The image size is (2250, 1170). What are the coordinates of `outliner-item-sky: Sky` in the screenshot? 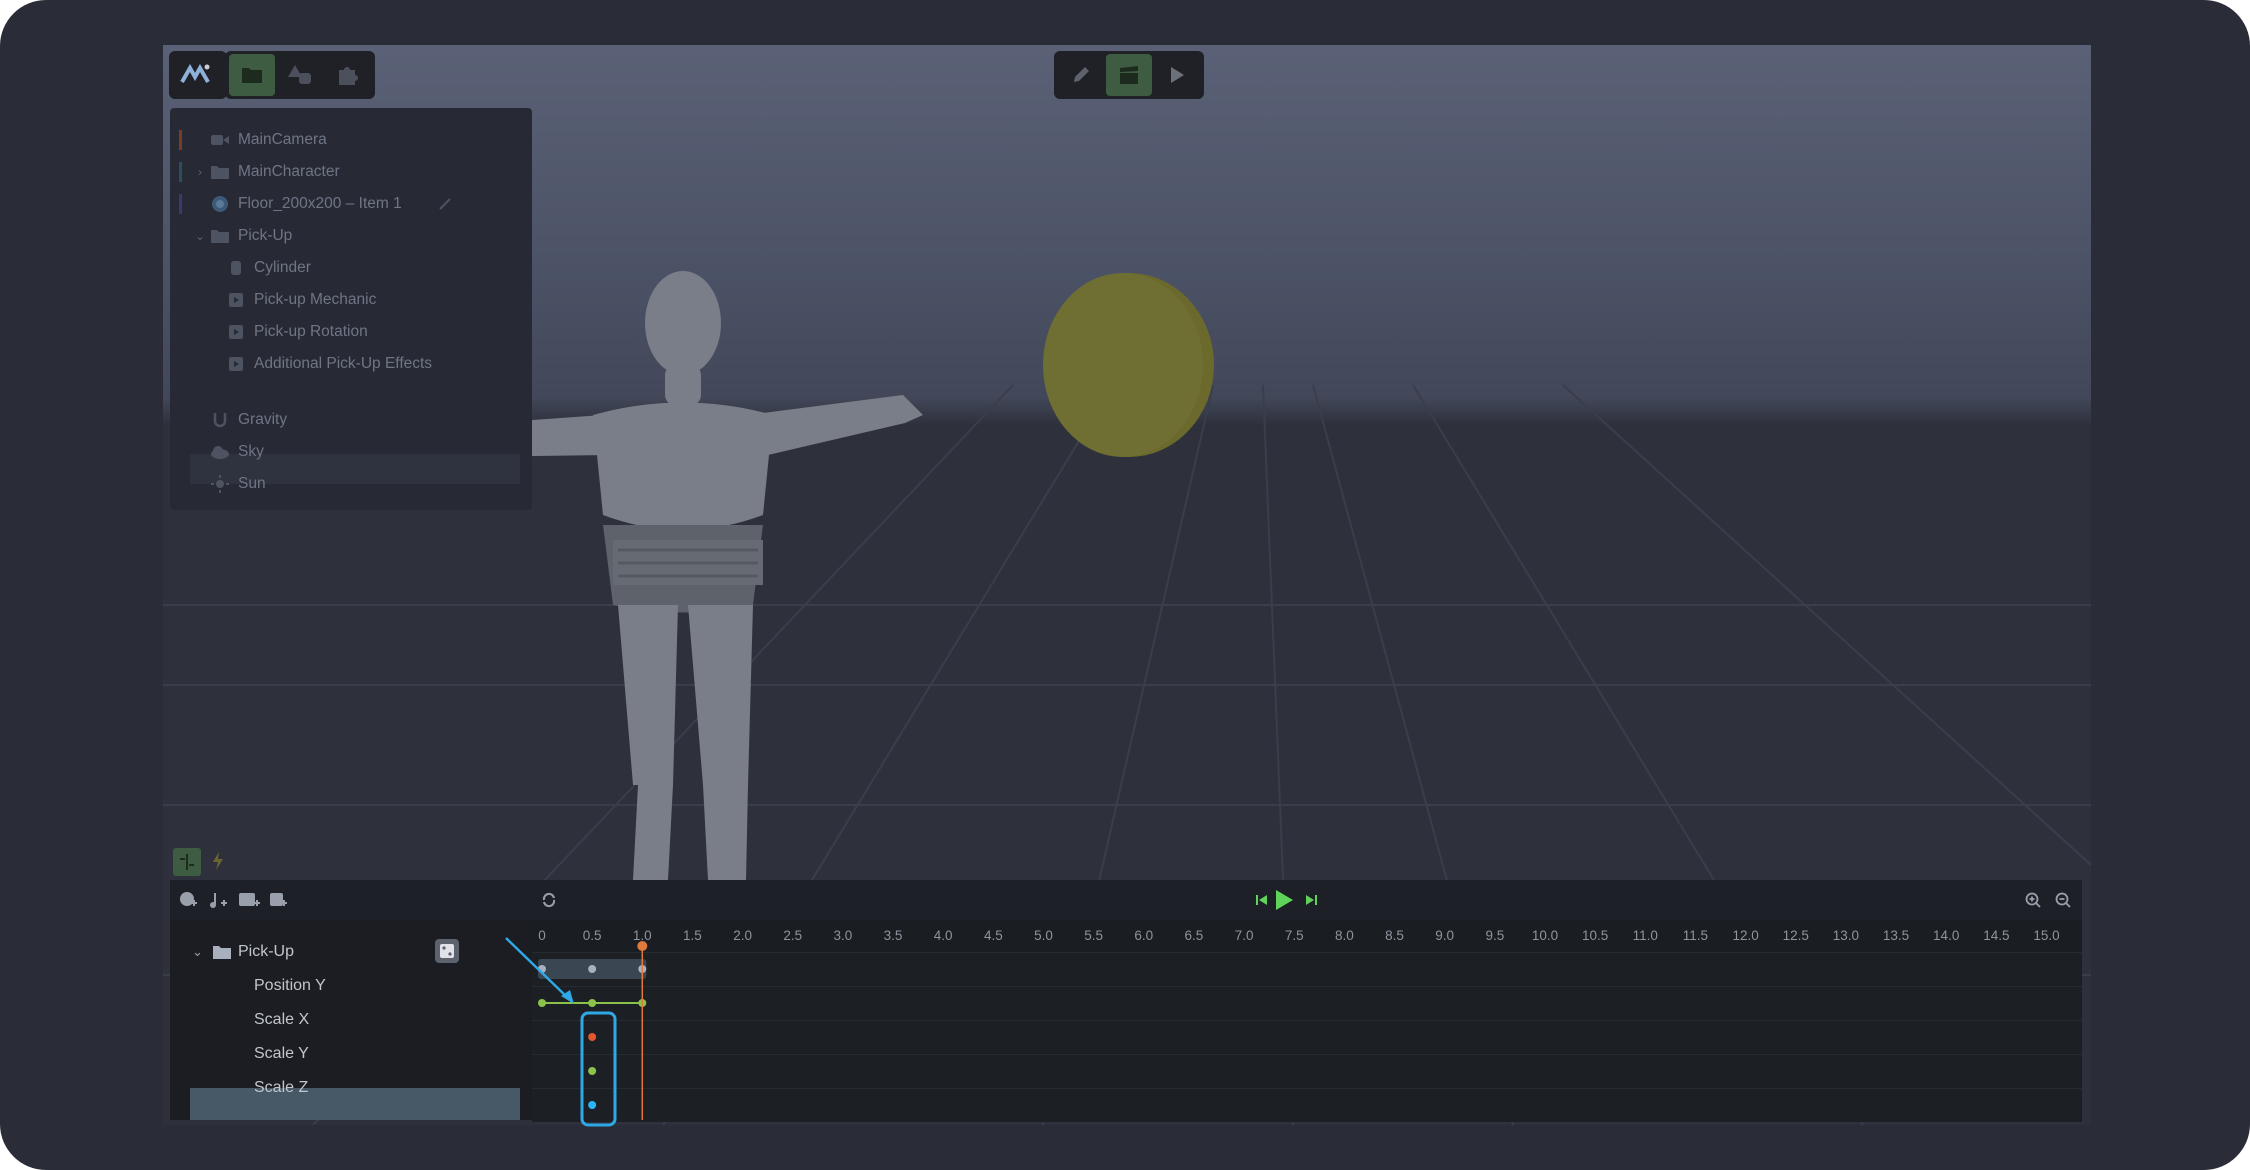 It's located at (351, 452).